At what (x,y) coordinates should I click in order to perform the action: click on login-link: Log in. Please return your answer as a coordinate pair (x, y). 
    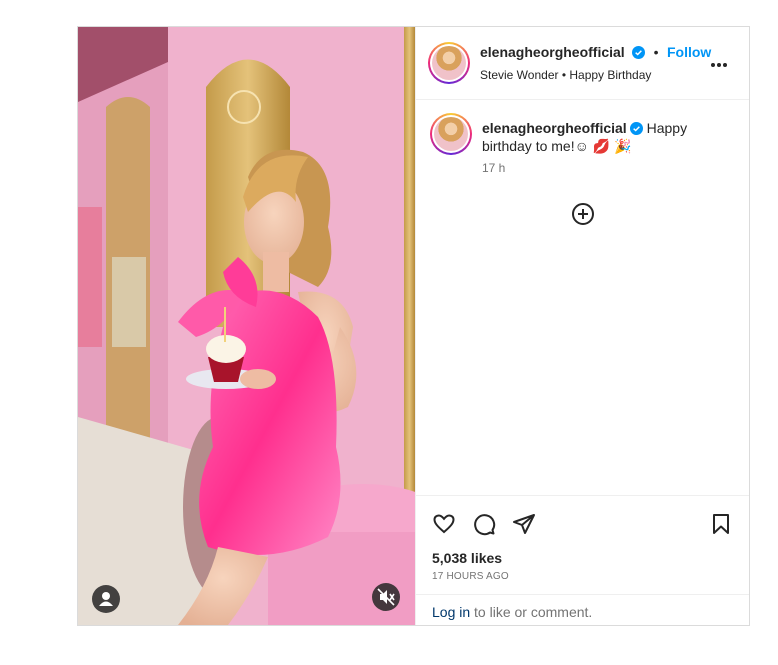
    Looking at the image, I should click on (451, 612).